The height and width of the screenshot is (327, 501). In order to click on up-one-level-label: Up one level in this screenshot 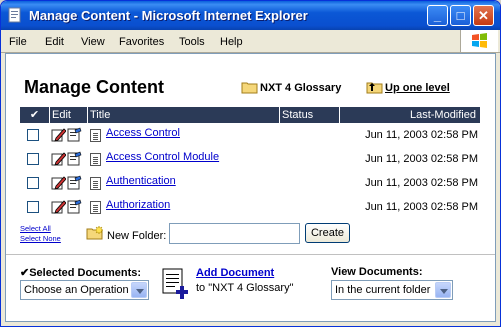, I will do `click(417, 87)`.